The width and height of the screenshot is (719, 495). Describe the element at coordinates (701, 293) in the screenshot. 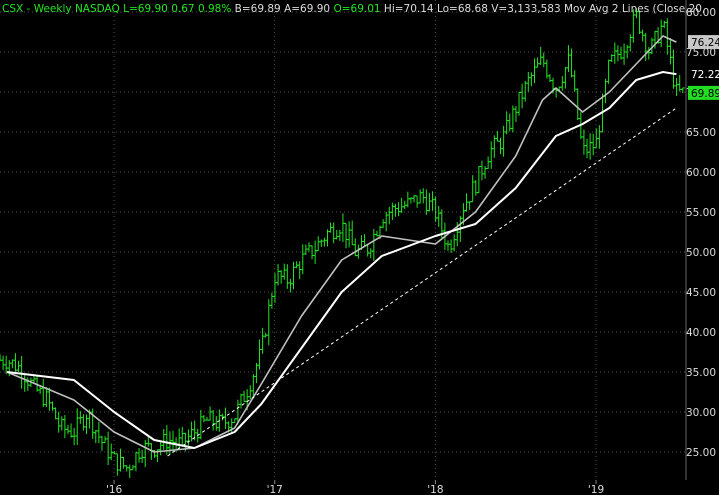

I see `y-tick-label: 45.00` at that location.